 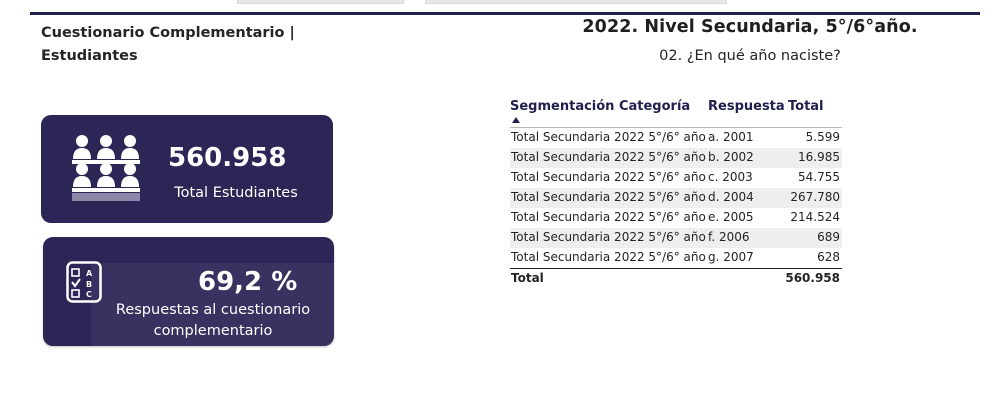 What do you see at coordinates (819, 157) in the screenshot?
I see `cell-total: 16.985` at bounding box center [819, 157].